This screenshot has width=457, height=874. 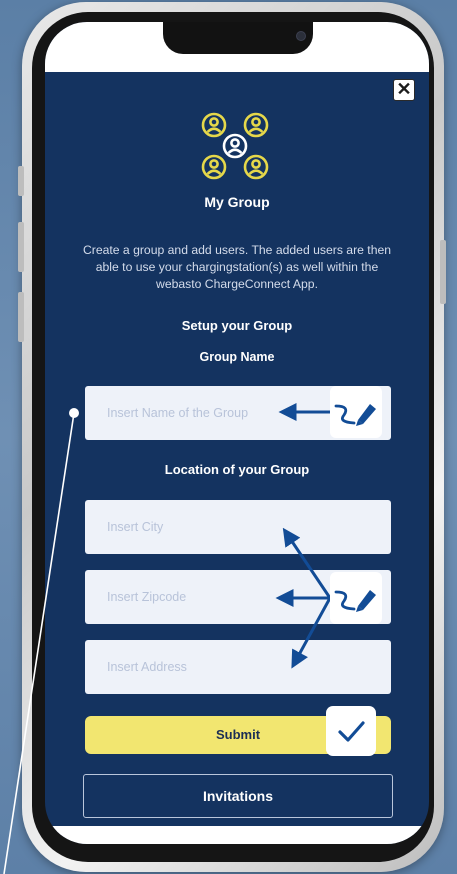 I want to click on callout-dot, so click(x=74, y=413).